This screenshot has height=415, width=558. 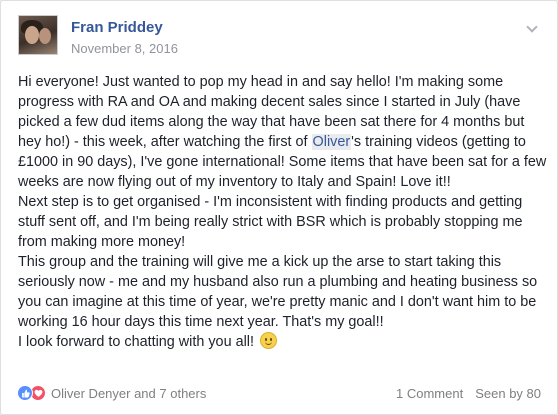 What do you see at coordinates (124, 37) in the screenshot?
I see `post-meta: Fran Priddey November 8, 2016` at bounding box center [124, 37].